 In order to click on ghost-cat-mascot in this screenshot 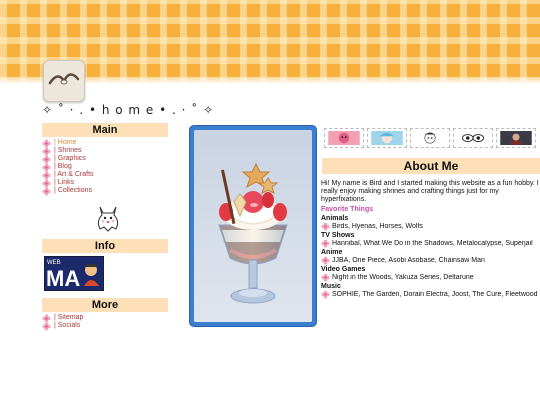, I will do `click(108, 219)`.